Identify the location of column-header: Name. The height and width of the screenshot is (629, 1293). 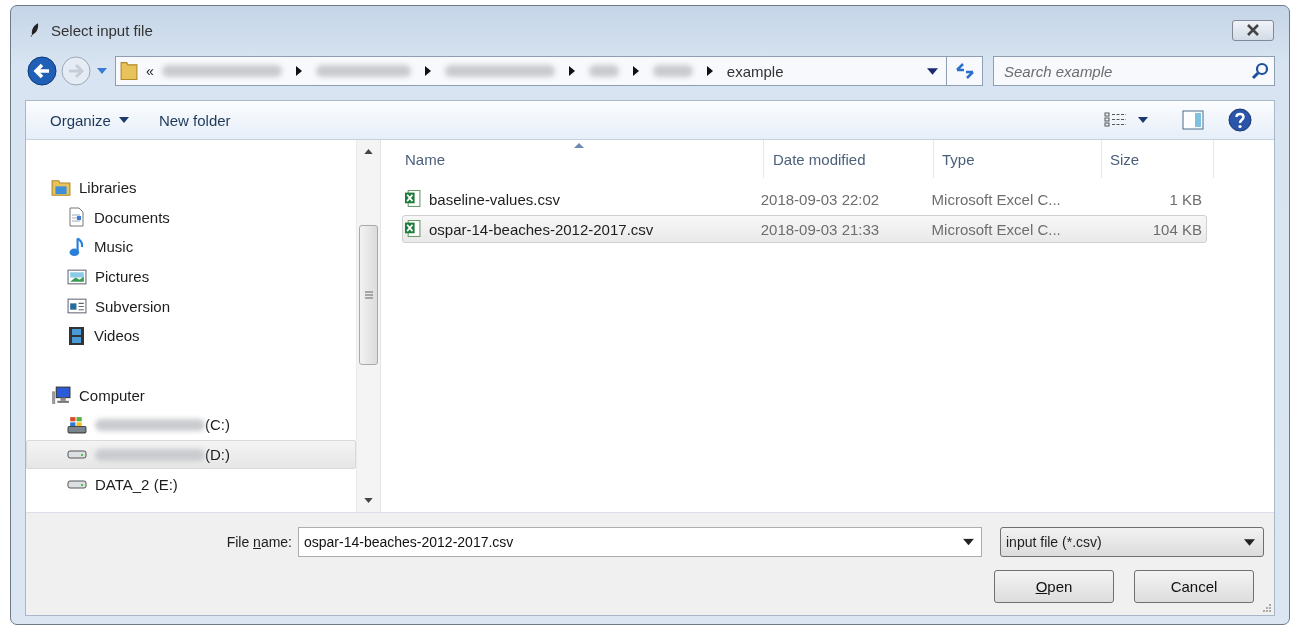
(583, 159).